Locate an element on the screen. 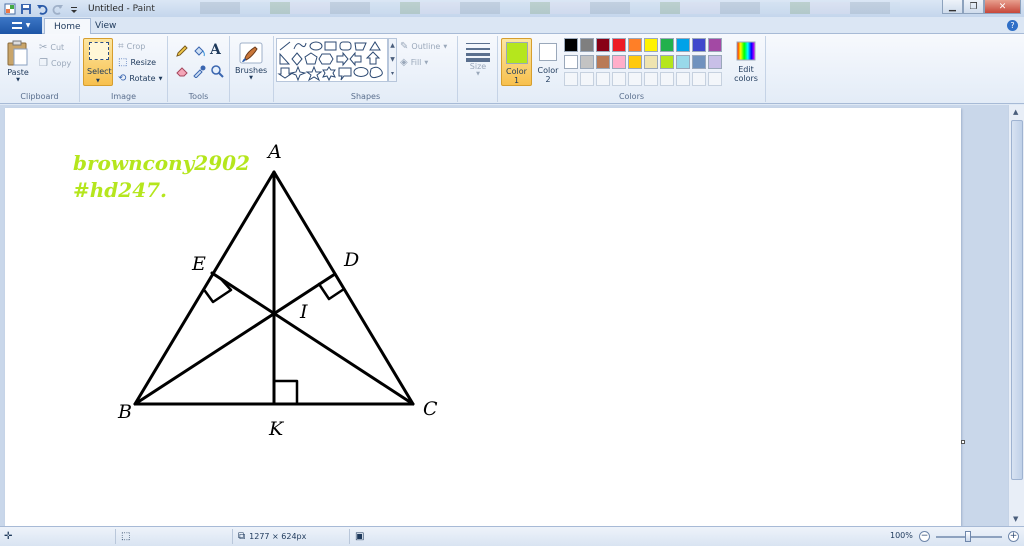 The width and height of the screenshot is (1024, 546). tab-home: Home is located at coordinates (67, 26).